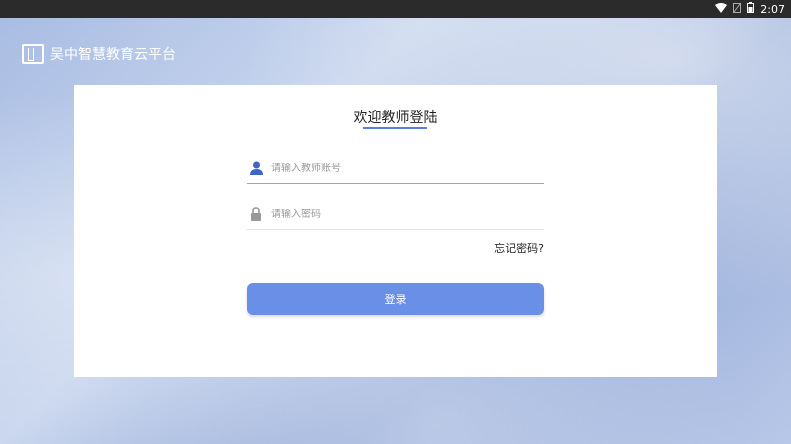 This screenshot has height=444, width=791. I want to click on login-button: 登录, so click(395, 299).